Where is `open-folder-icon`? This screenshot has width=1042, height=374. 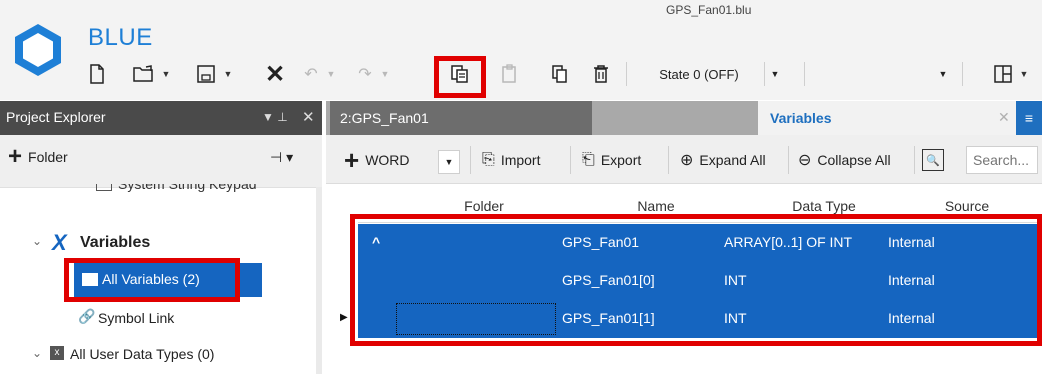
open-folder-icon is located at coordinates (144, 74).